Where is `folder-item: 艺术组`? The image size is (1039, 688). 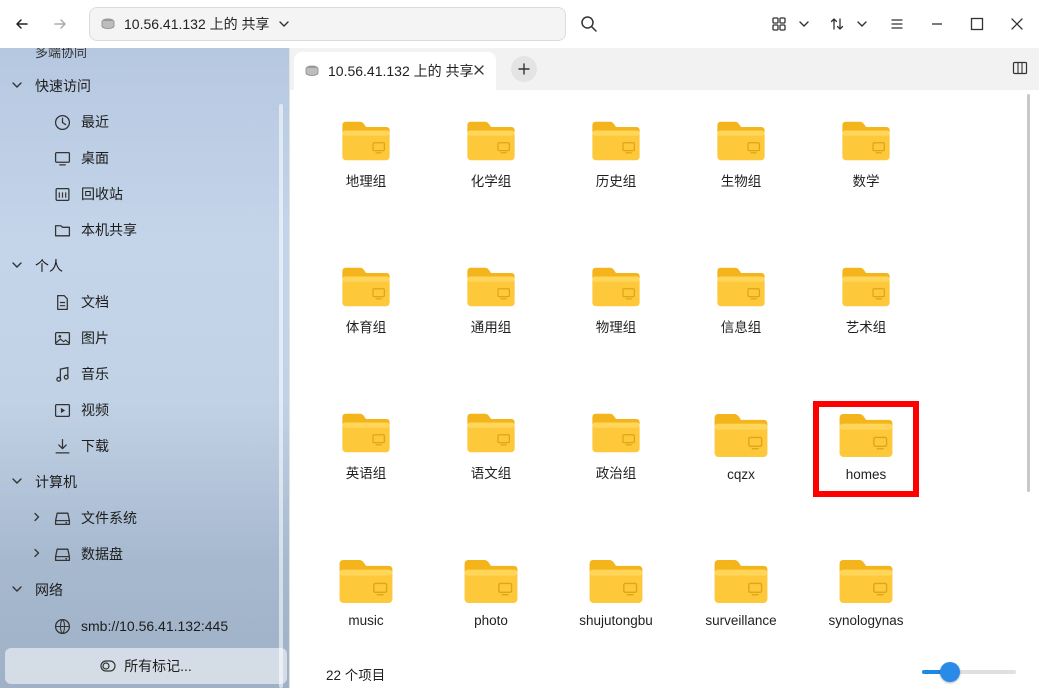 folder-item: 艺术组 is located at coordinates (866, 286).